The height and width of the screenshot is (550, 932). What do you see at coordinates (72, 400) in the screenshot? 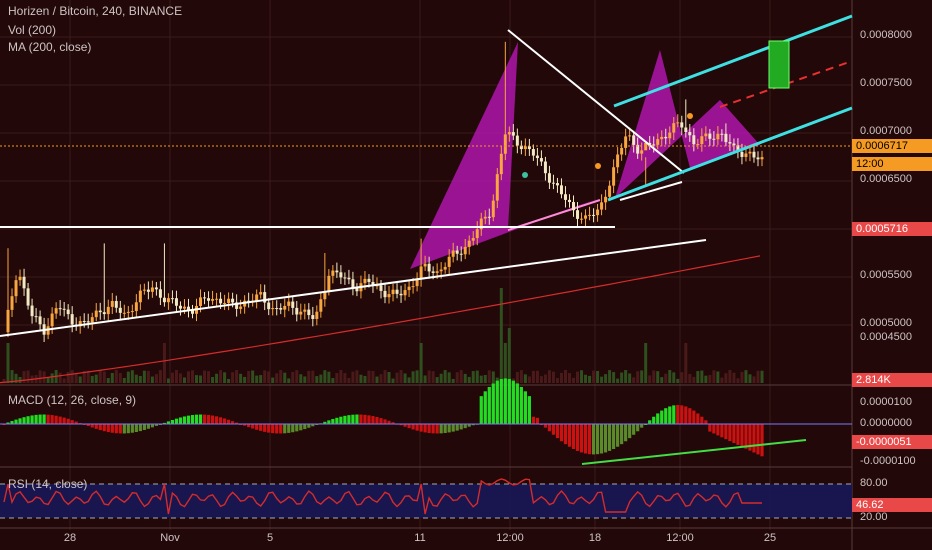
I see `macd-indicator-label: MACD (12, 26, close, 9)` at bounding box center [72, 400].